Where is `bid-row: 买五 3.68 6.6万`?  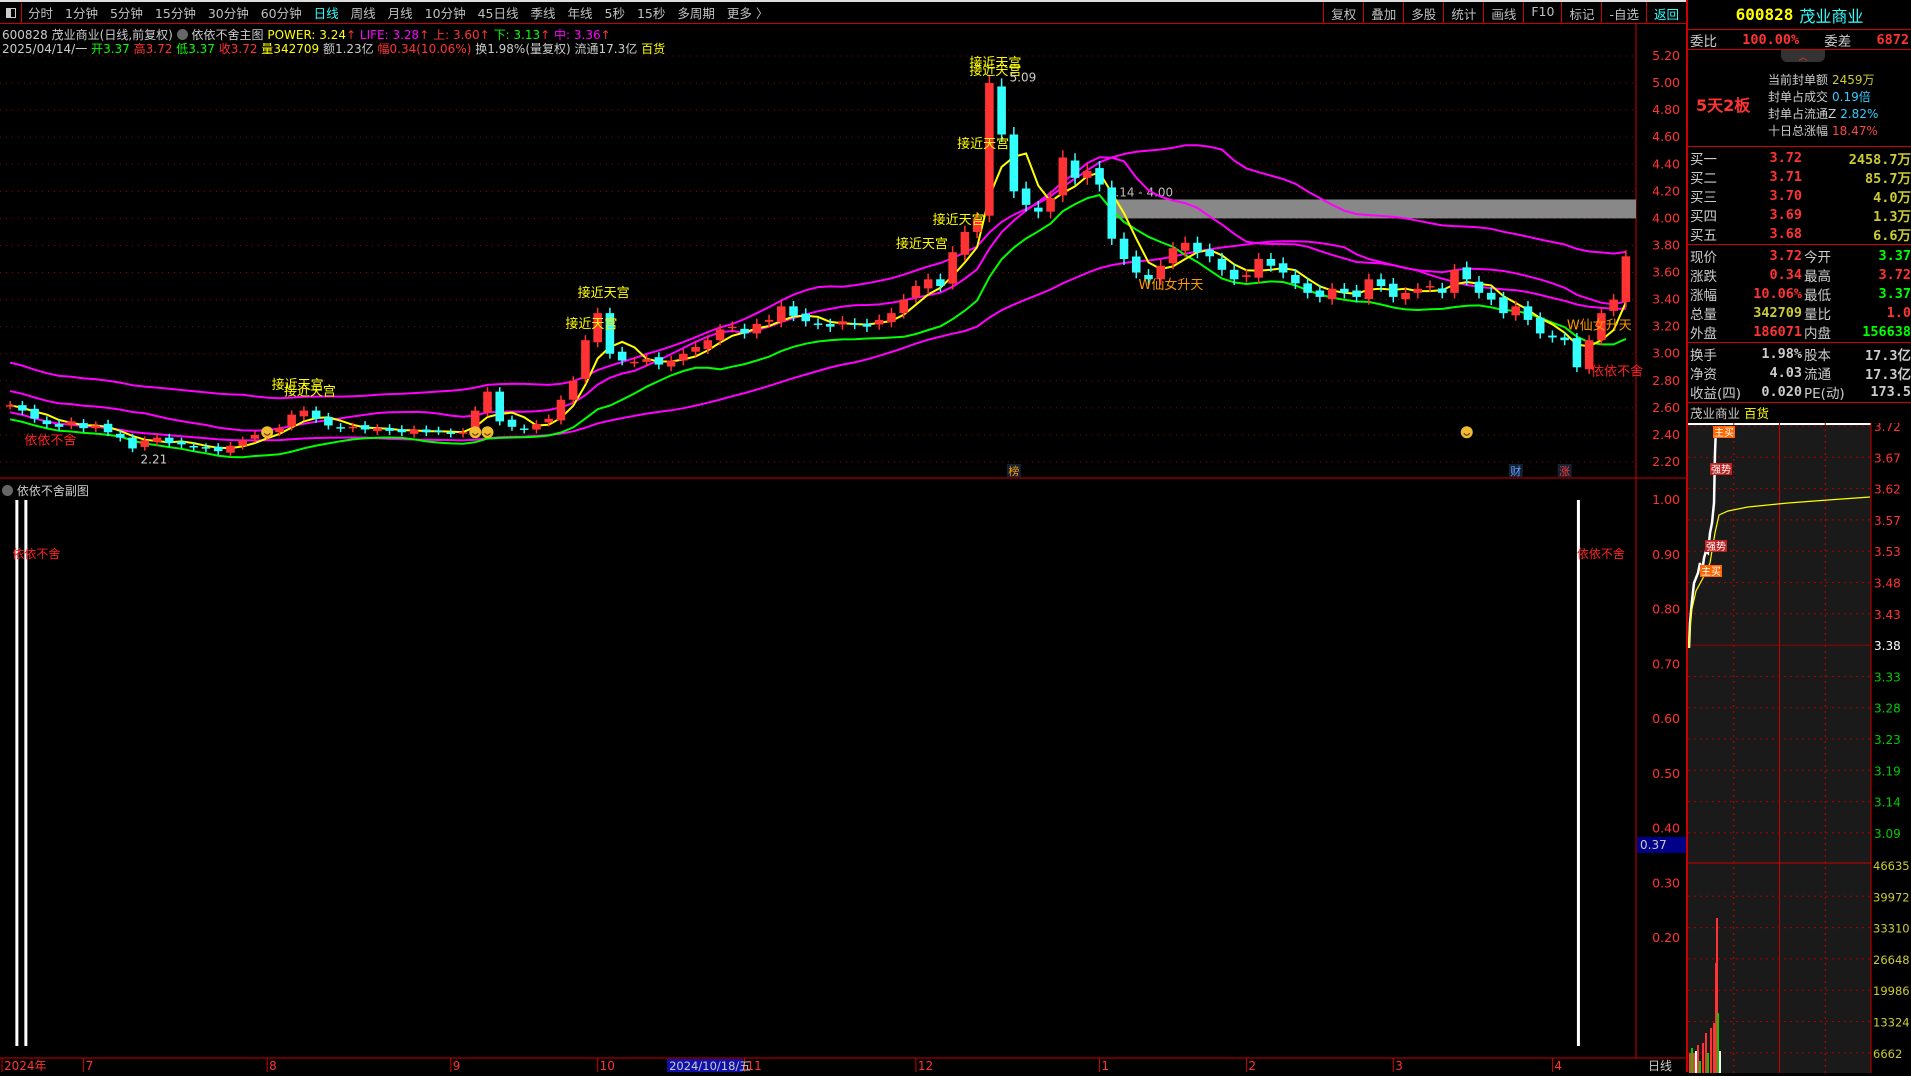 bid-row: 买五 3.68 6.6万 is located at coordinates (1799, 234).